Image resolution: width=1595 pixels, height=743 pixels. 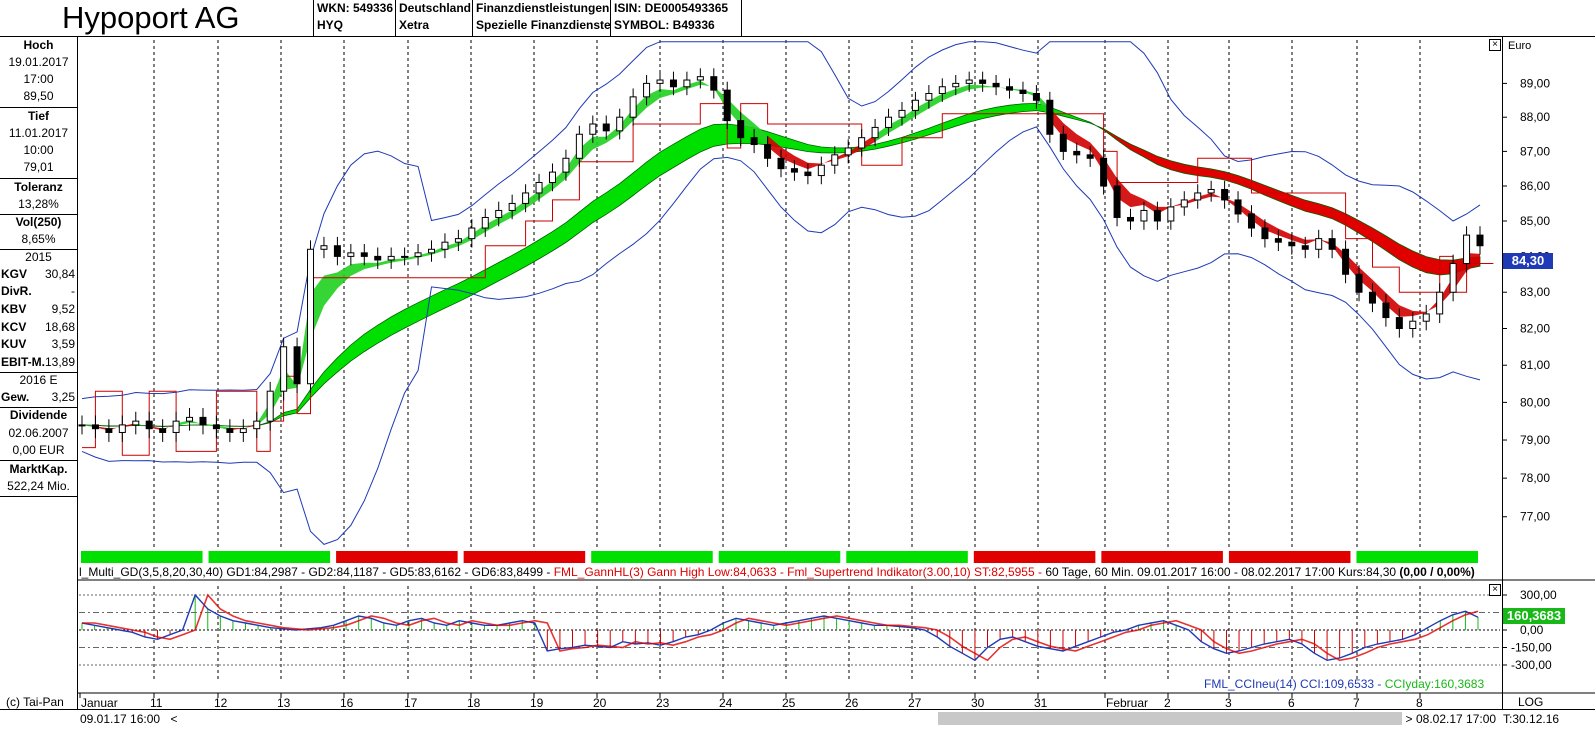 What do you see at coordinates (1535, 402) in the screenshot?
I see `y-tick-label: 80,00` at bounding box center [1535, 402].